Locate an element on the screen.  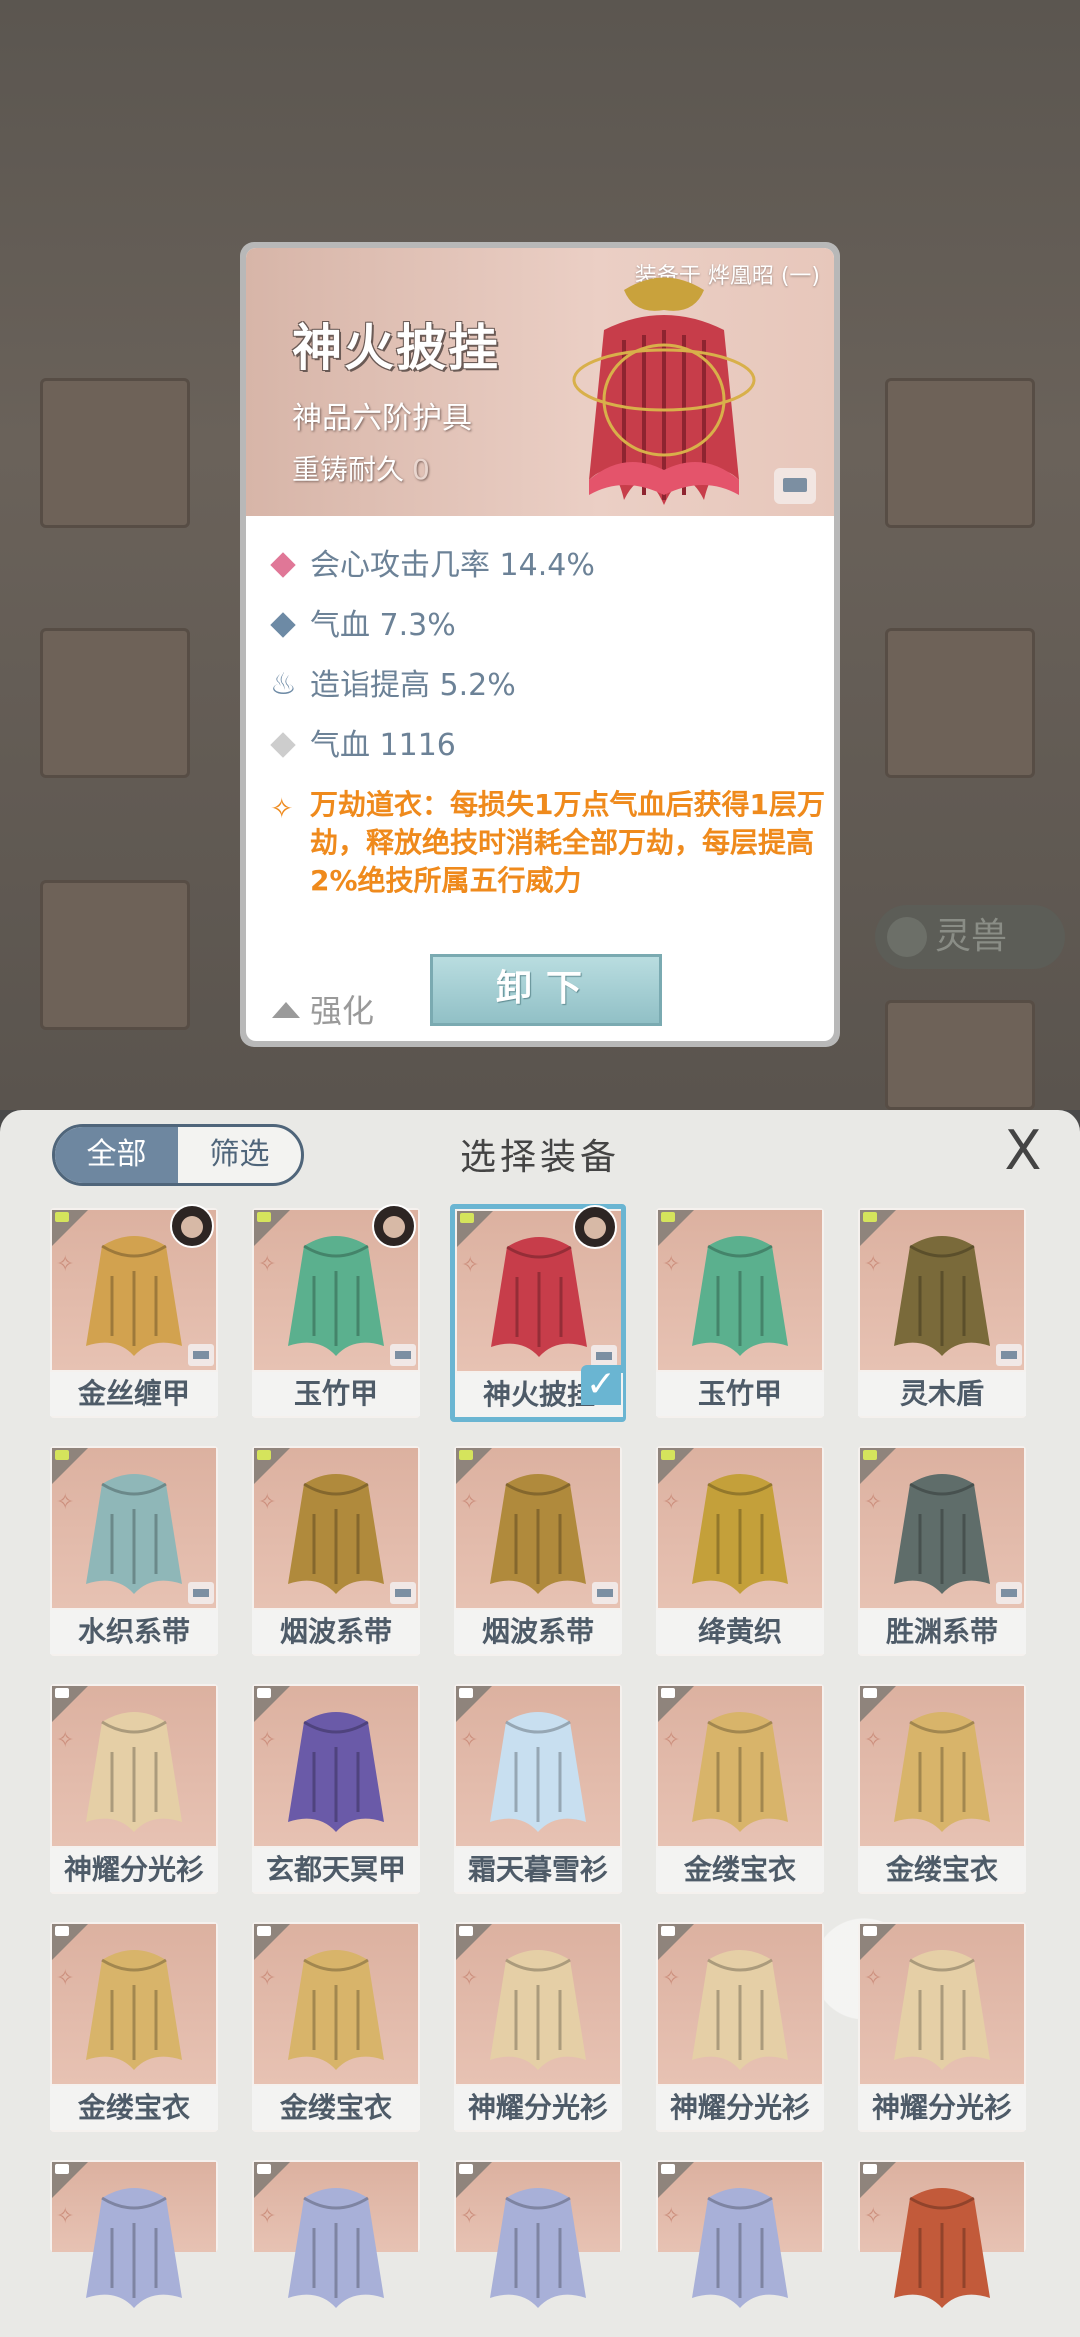
stat-text: 气血 7.3% is located at coordinates (383, 625).